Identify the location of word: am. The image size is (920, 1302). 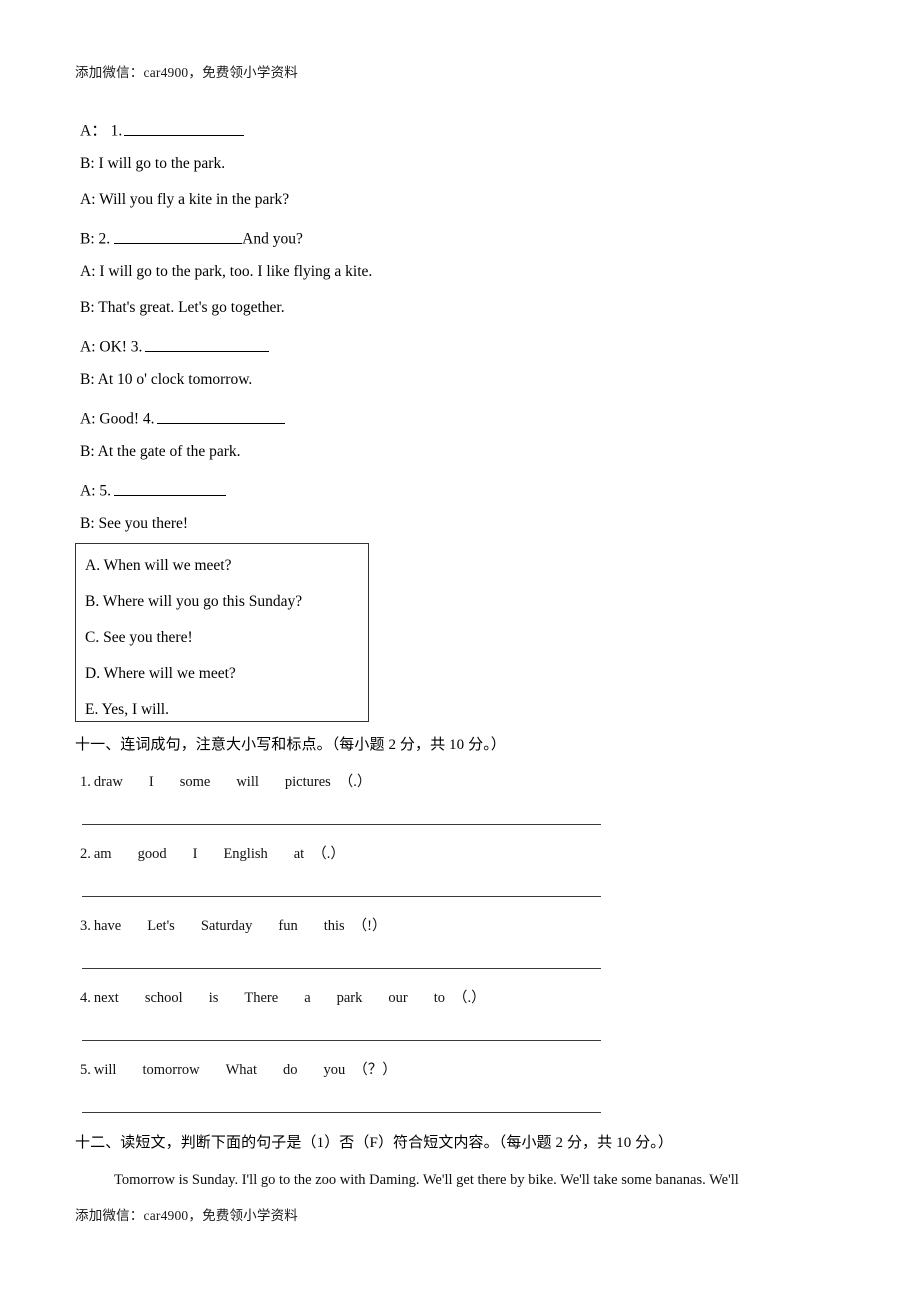
(102, 854).